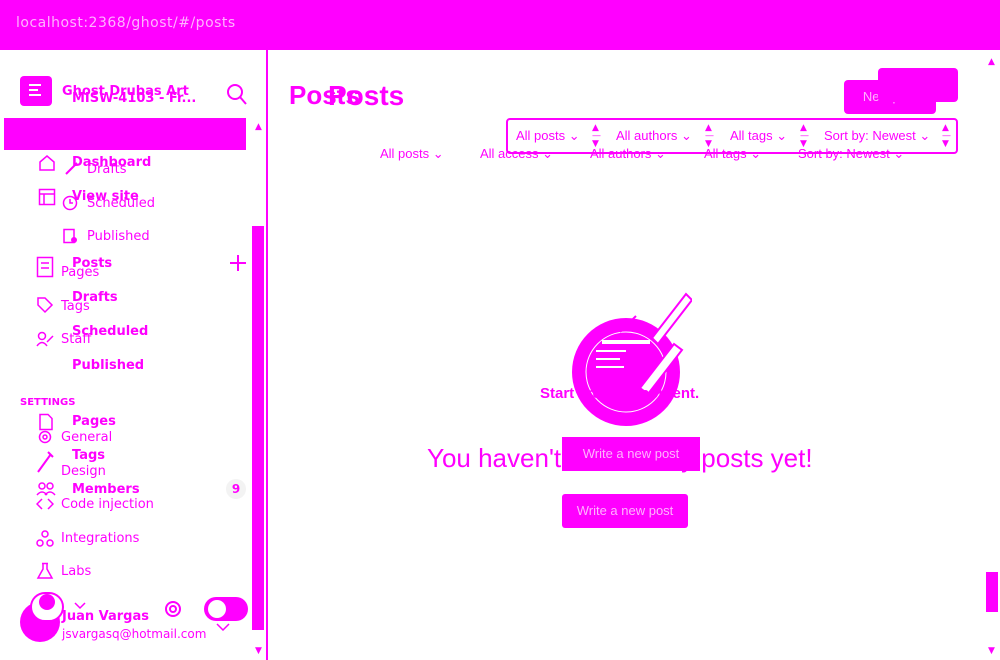  Describe the element at coordinates (992, 592) in the screenshot. I see `main-scrollbar-thumb` at that location.